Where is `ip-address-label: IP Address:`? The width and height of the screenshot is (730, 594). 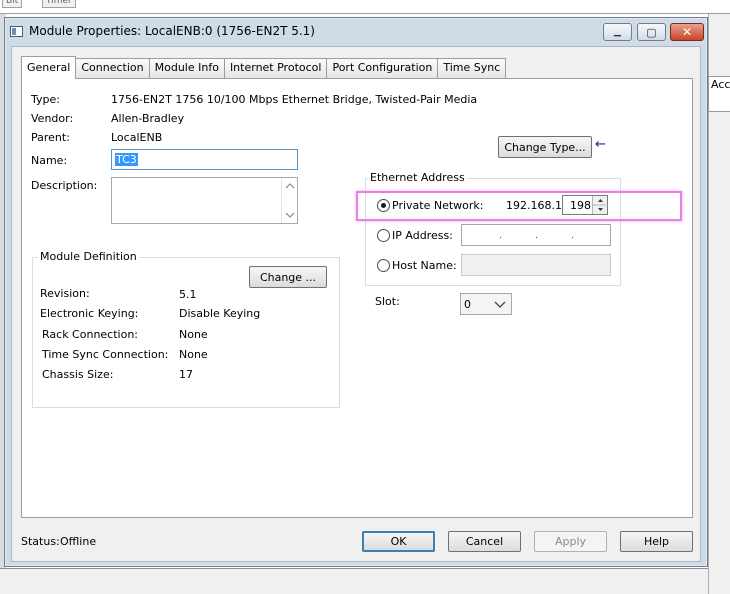
ip-address-label: IP Address: is located at coordinates (422, 235).